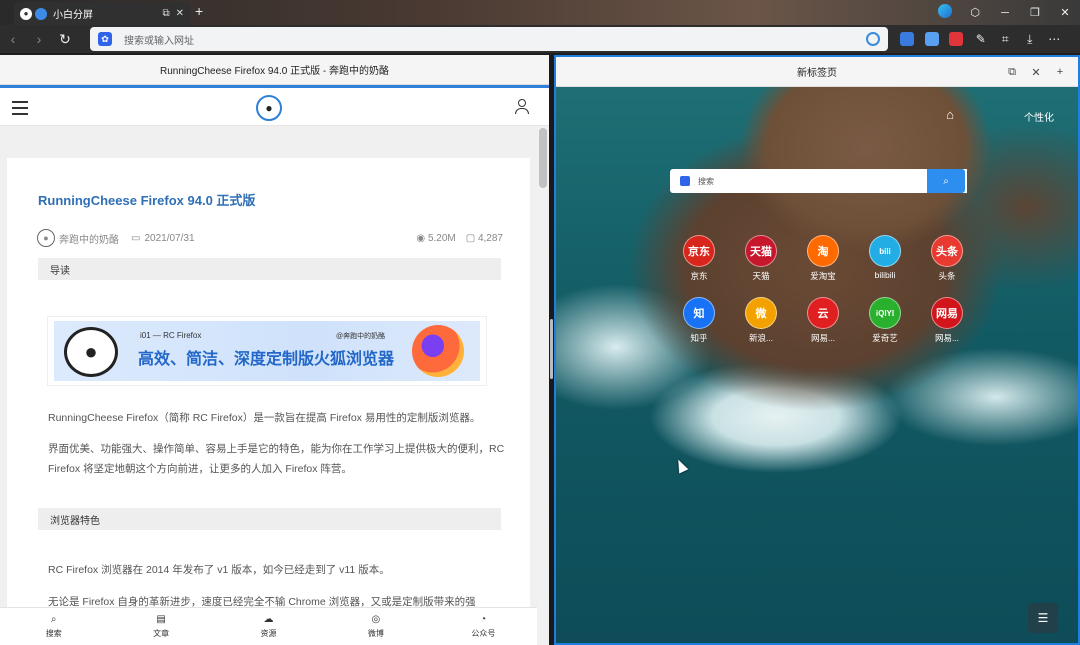 This screenshot has height=645, width=1080. Describe the element at coordinates (102, 13) in the screenshot. I see `browser-tab: ● 小白分屏 ⧉ ✕` at that location.